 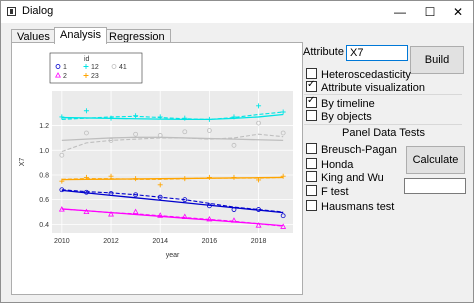 What do you see at coordinates (335, 192) in the screenshot?
I see `checkbox-label: F test` at bounding box center [335, 192].